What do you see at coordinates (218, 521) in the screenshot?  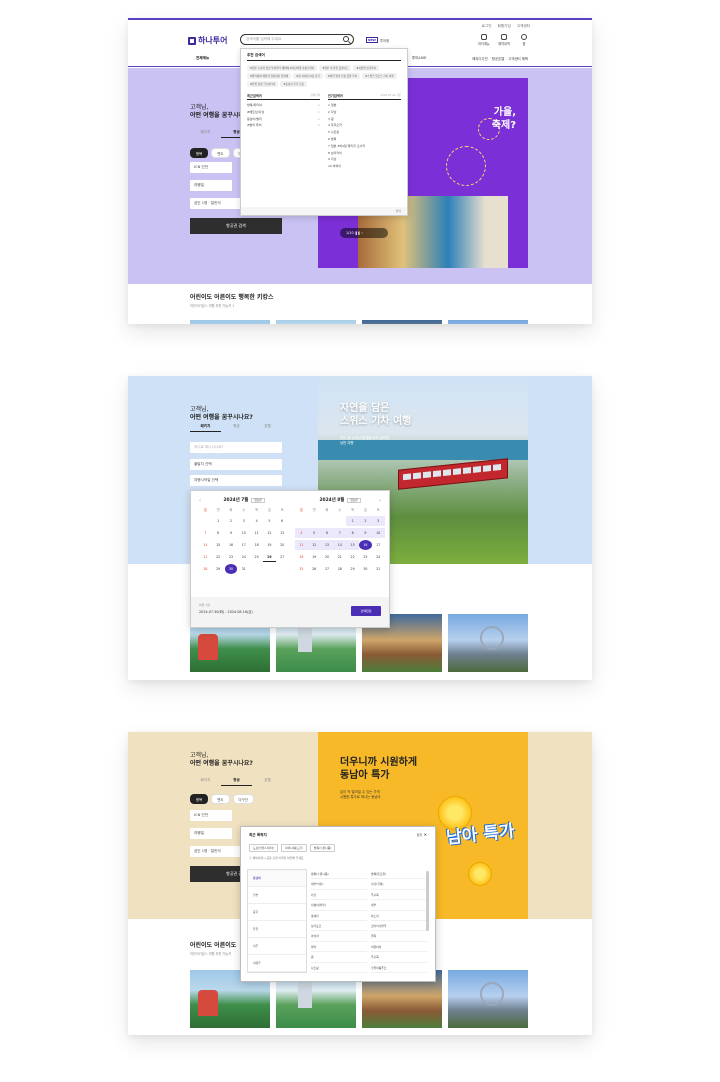 I see `calendar-day: 1` at bounding box center [218, 521].